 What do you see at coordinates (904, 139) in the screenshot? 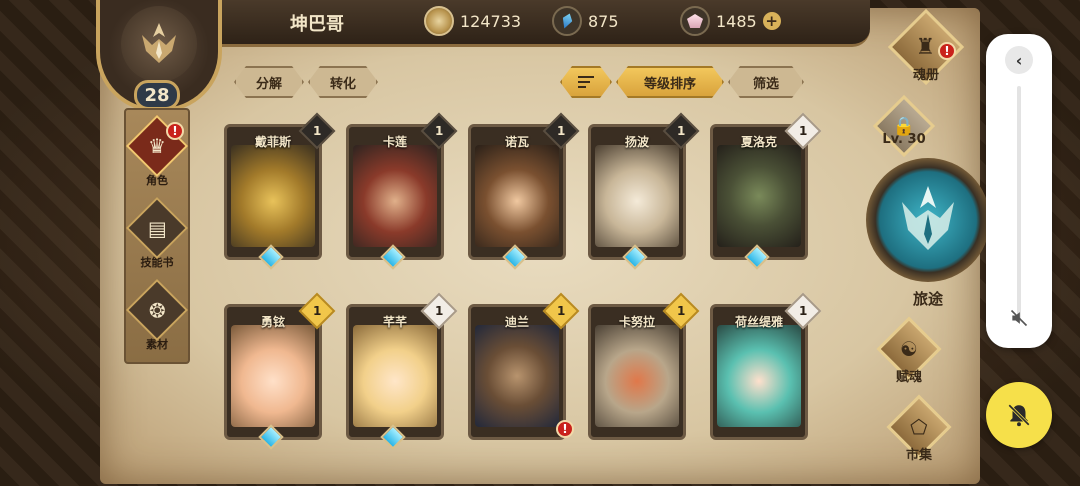
I see `lock-level-label: Lv. 30` at bounding box center [904, 139].